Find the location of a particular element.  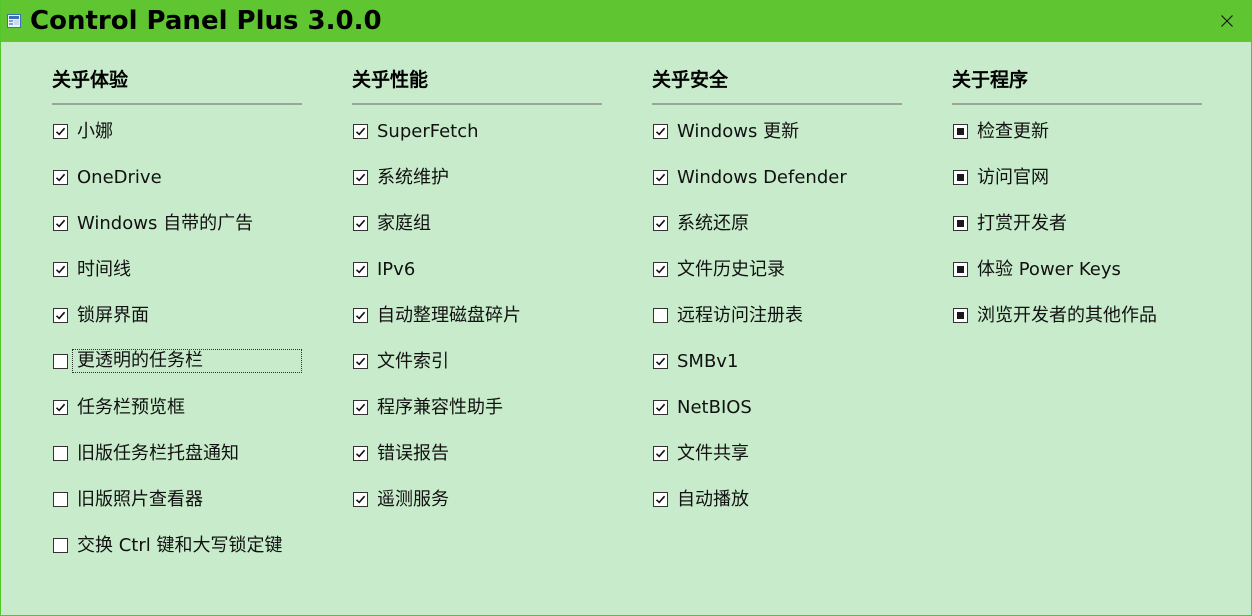

checkbox-label: IPv6 is located at coordinates (396, 269).